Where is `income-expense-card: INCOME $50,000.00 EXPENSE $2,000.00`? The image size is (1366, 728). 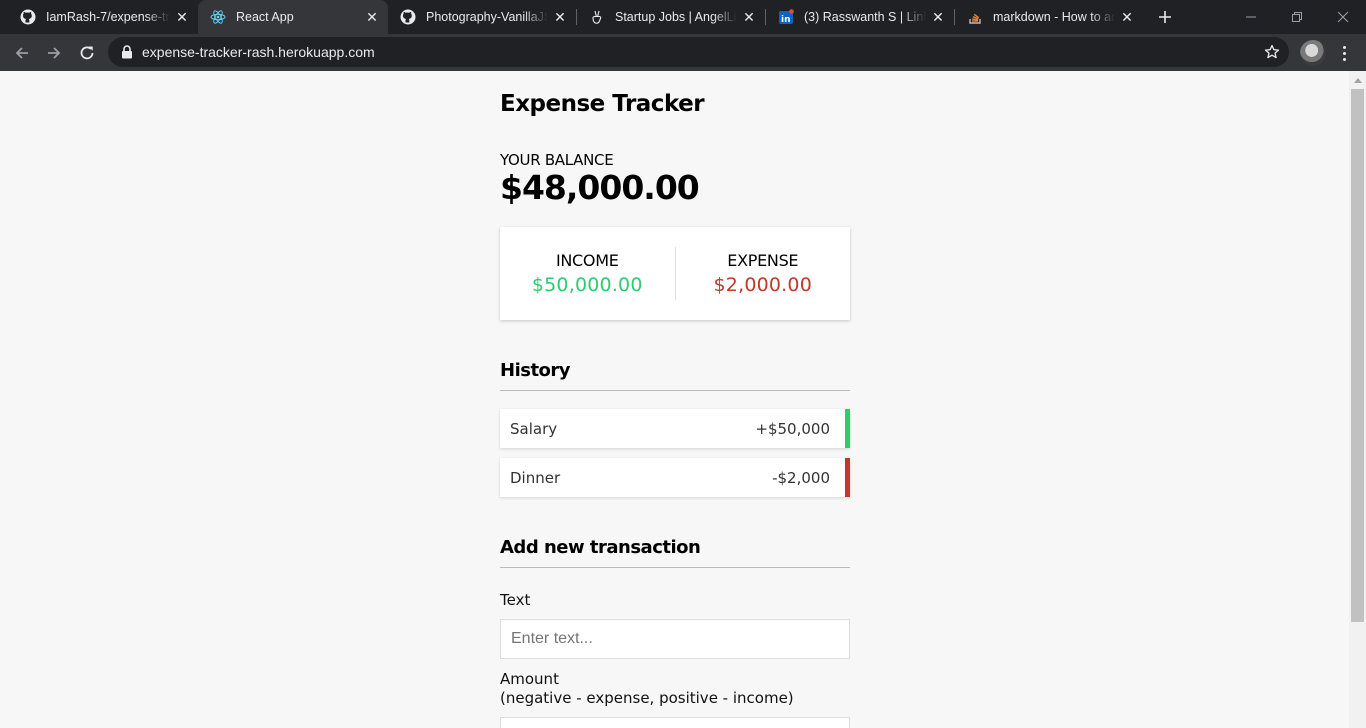
income-expense-card: INCOME $50,000.00 EXPENSE $2,000.00 is located at coordinates (675, 273).